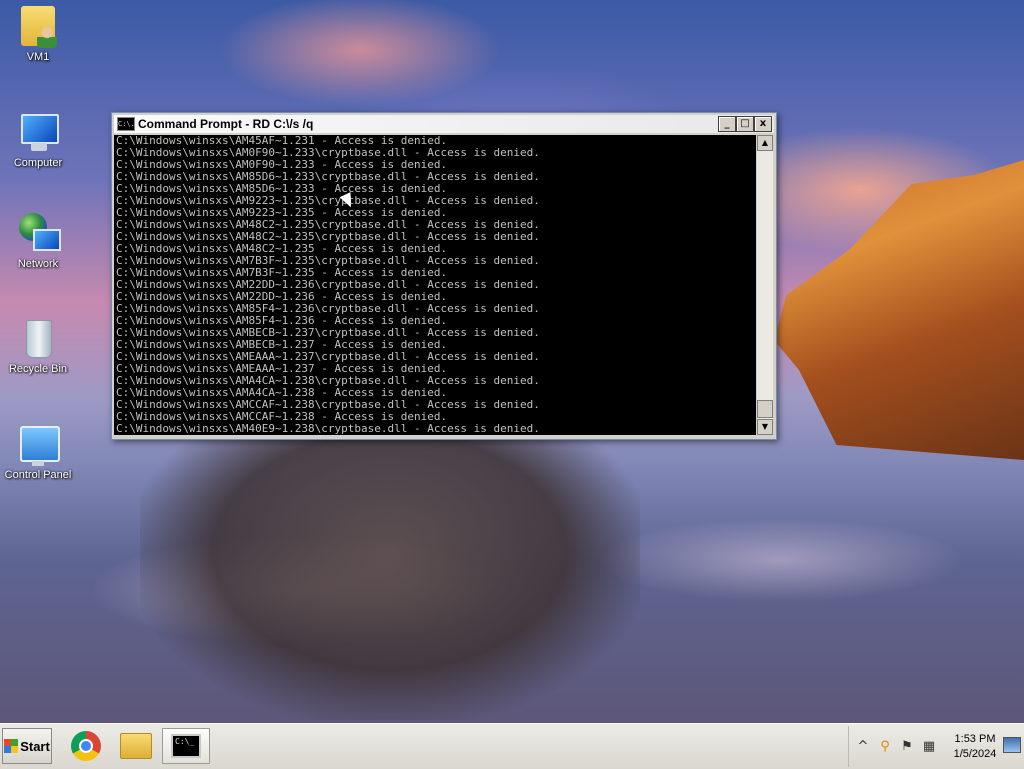 The image size is (1024, 769). I want to click on show-hidden-icons-chevron-icon: ^, so click(863, 747).